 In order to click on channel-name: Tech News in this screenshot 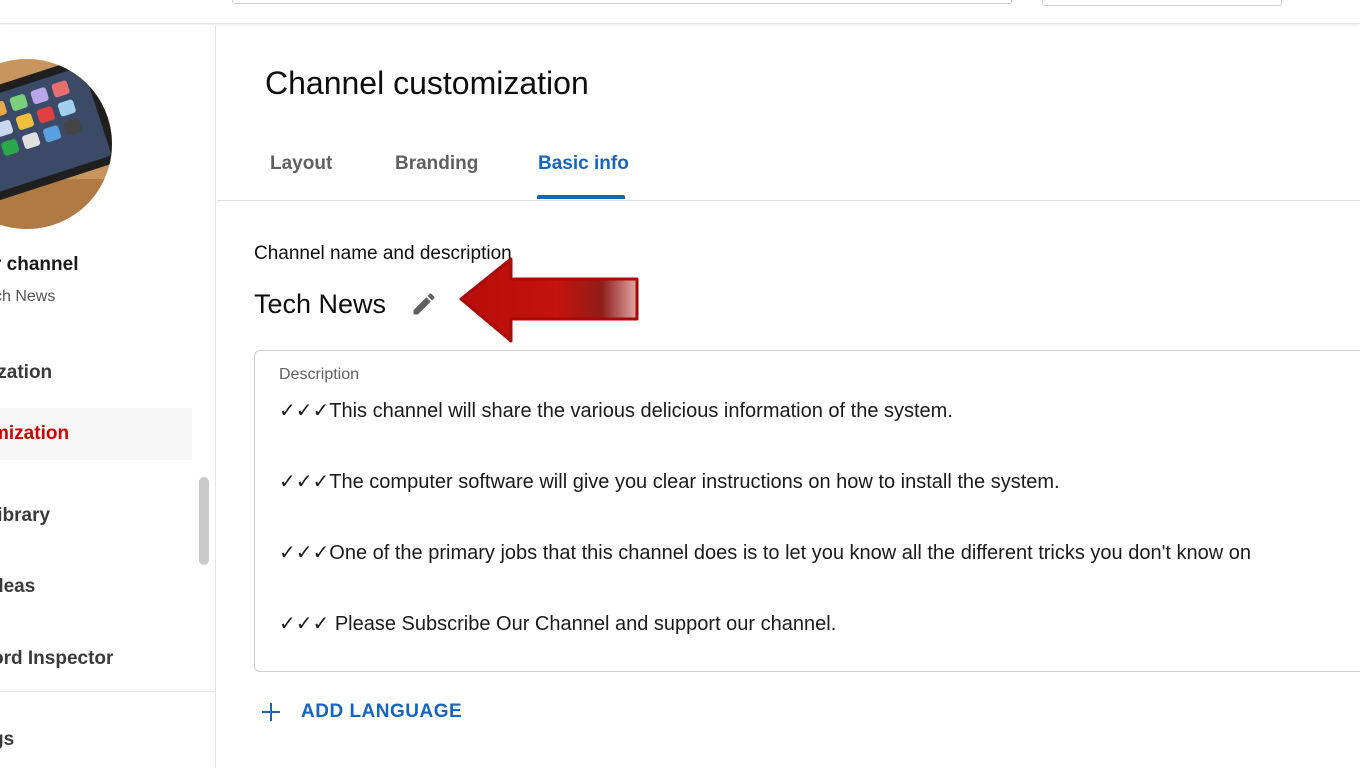, I will do `click(320, 303)`.